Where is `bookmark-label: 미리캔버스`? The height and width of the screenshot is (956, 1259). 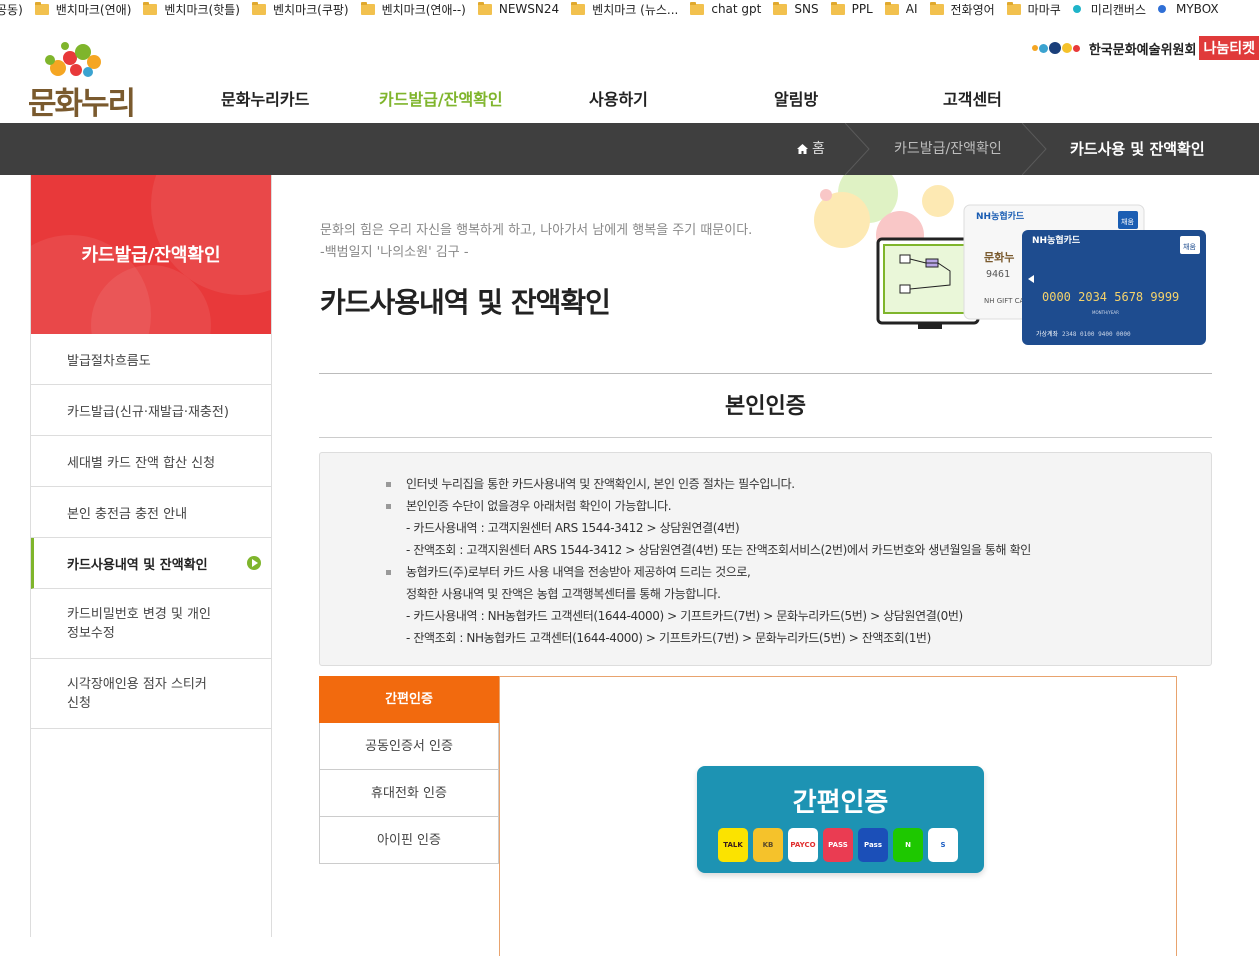 bookmark-label: 미리캔버스 is located at coordinates (1118, 9).